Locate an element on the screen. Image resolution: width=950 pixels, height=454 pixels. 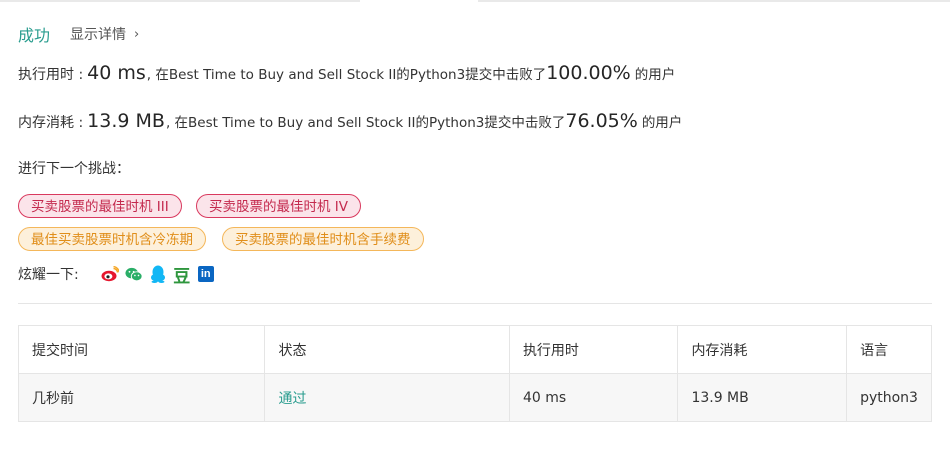
runtime-label: 执行用时 : is located at coordinates (51, 75).